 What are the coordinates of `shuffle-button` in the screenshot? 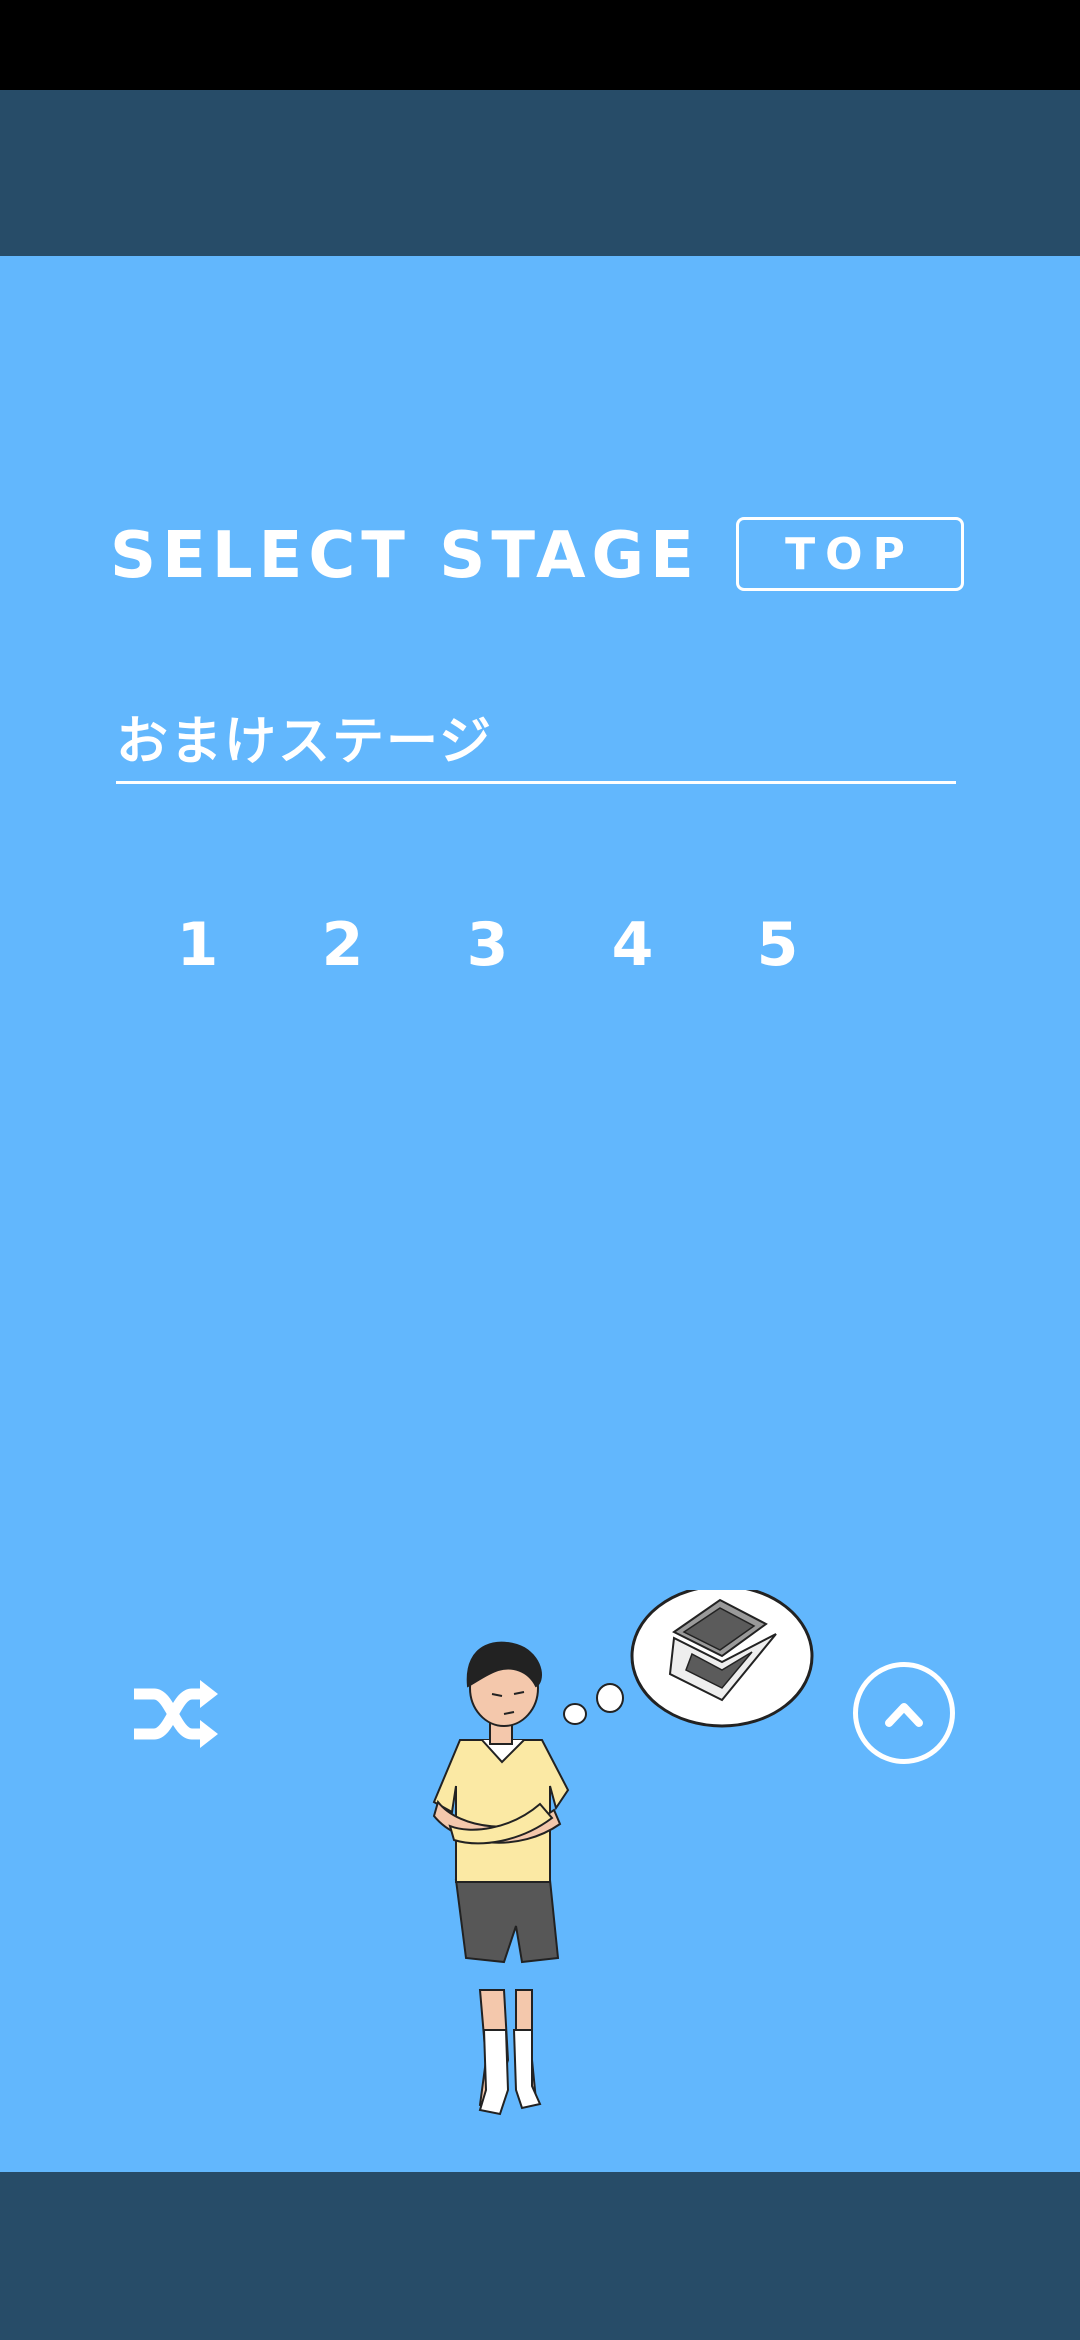 It's located at (175, 1714).